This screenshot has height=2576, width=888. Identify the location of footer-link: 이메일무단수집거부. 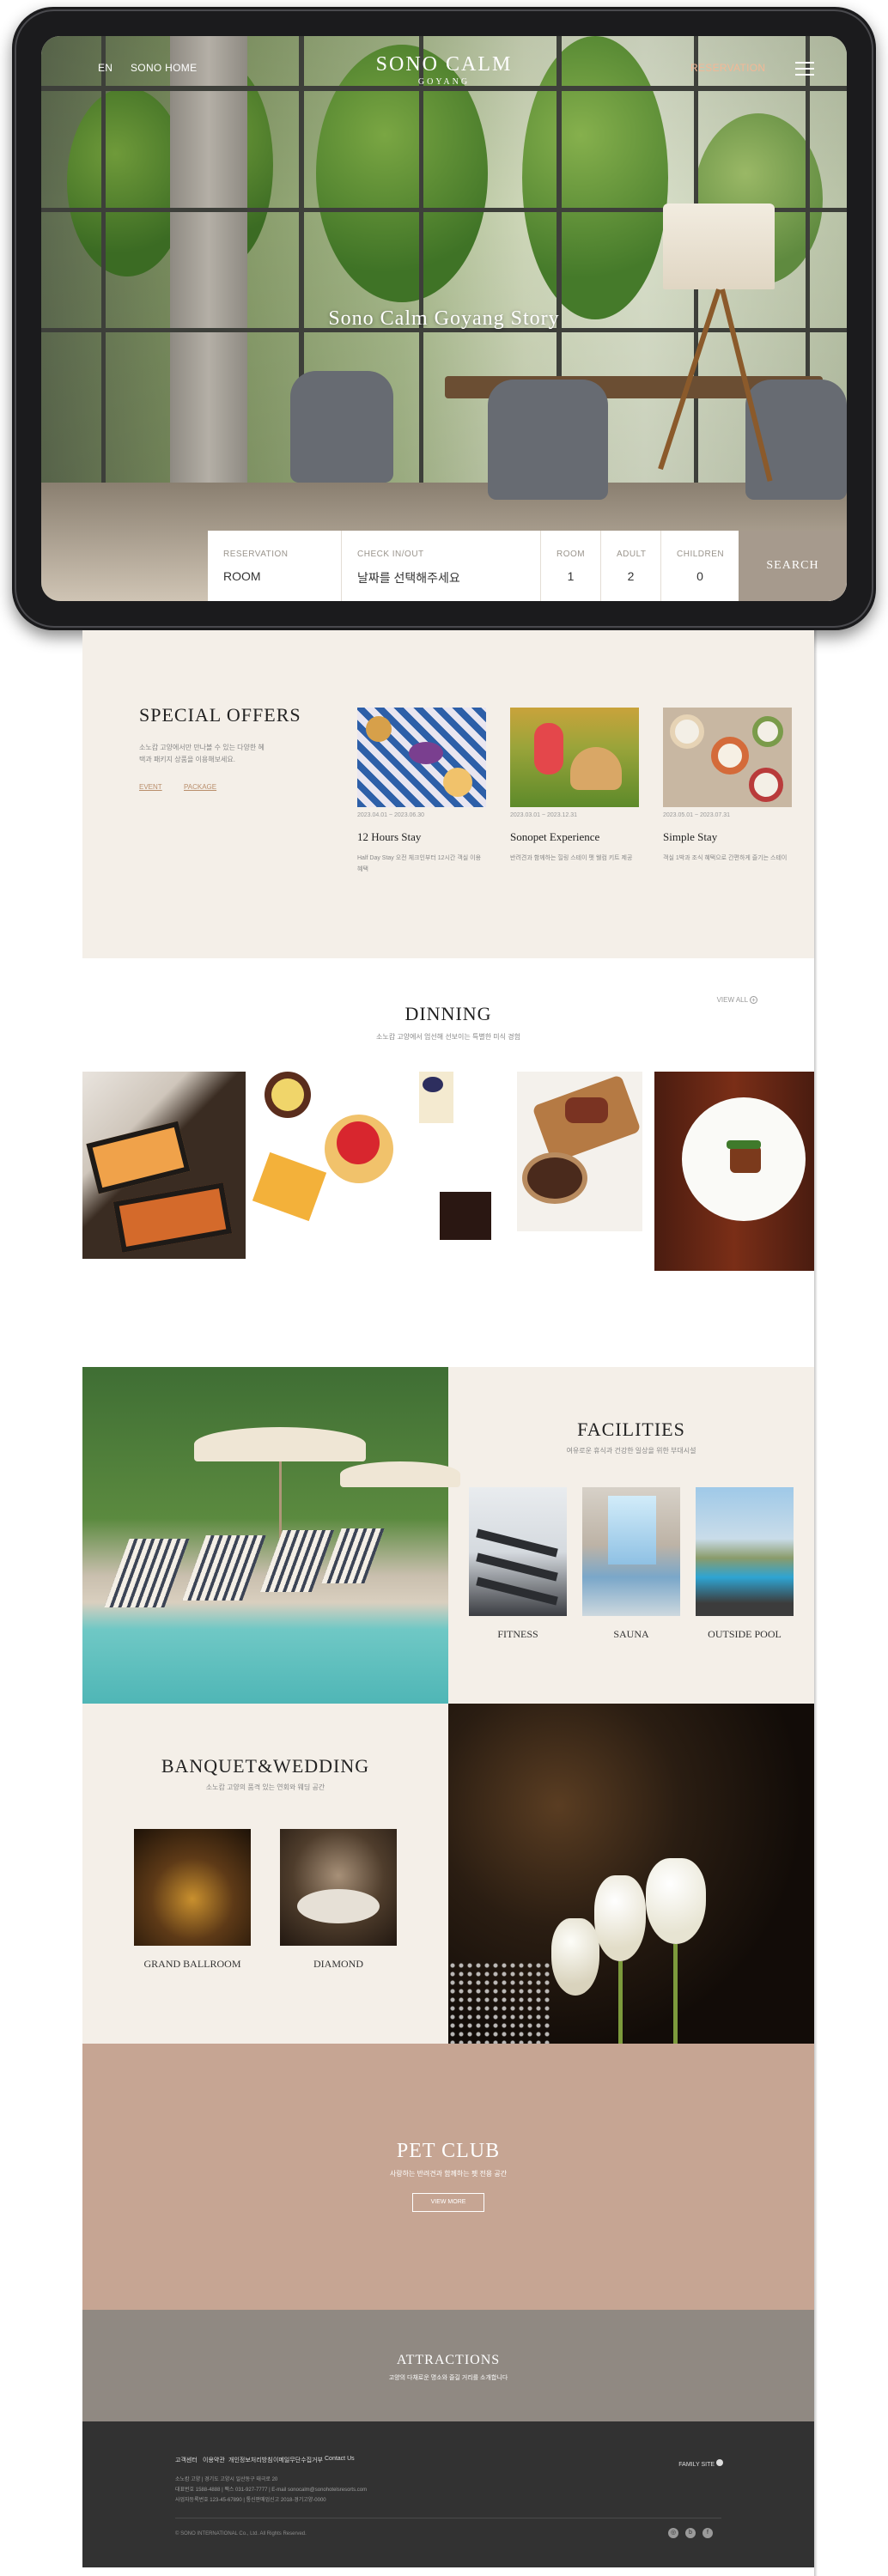
(298, 2460).